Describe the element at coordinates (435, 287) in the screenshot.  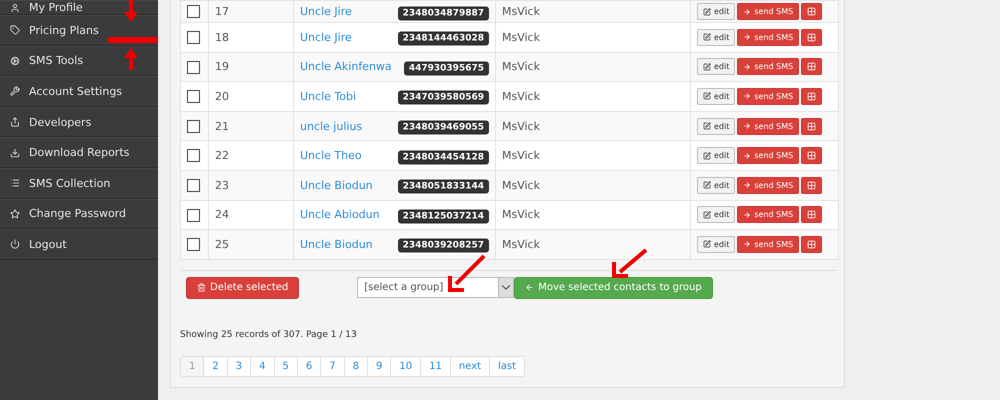
I see `group-select: [select a group]` at that location.